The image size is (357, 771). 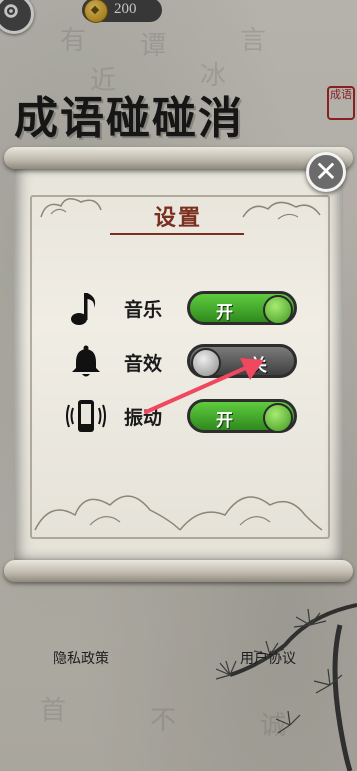 I want to click on music-toggle-text: 开, so click(x=224, y=313).